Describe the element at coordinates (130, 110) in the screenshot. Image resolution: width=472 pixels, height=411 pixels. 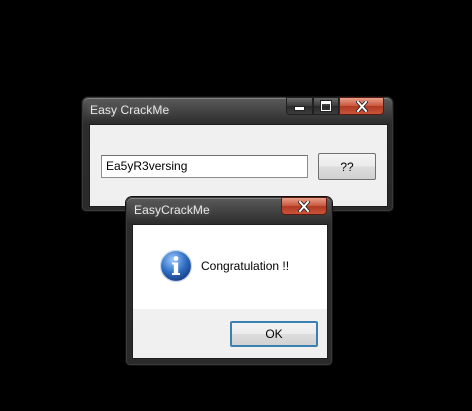
I see `main-window-title: Easy CrackMe` at that location.